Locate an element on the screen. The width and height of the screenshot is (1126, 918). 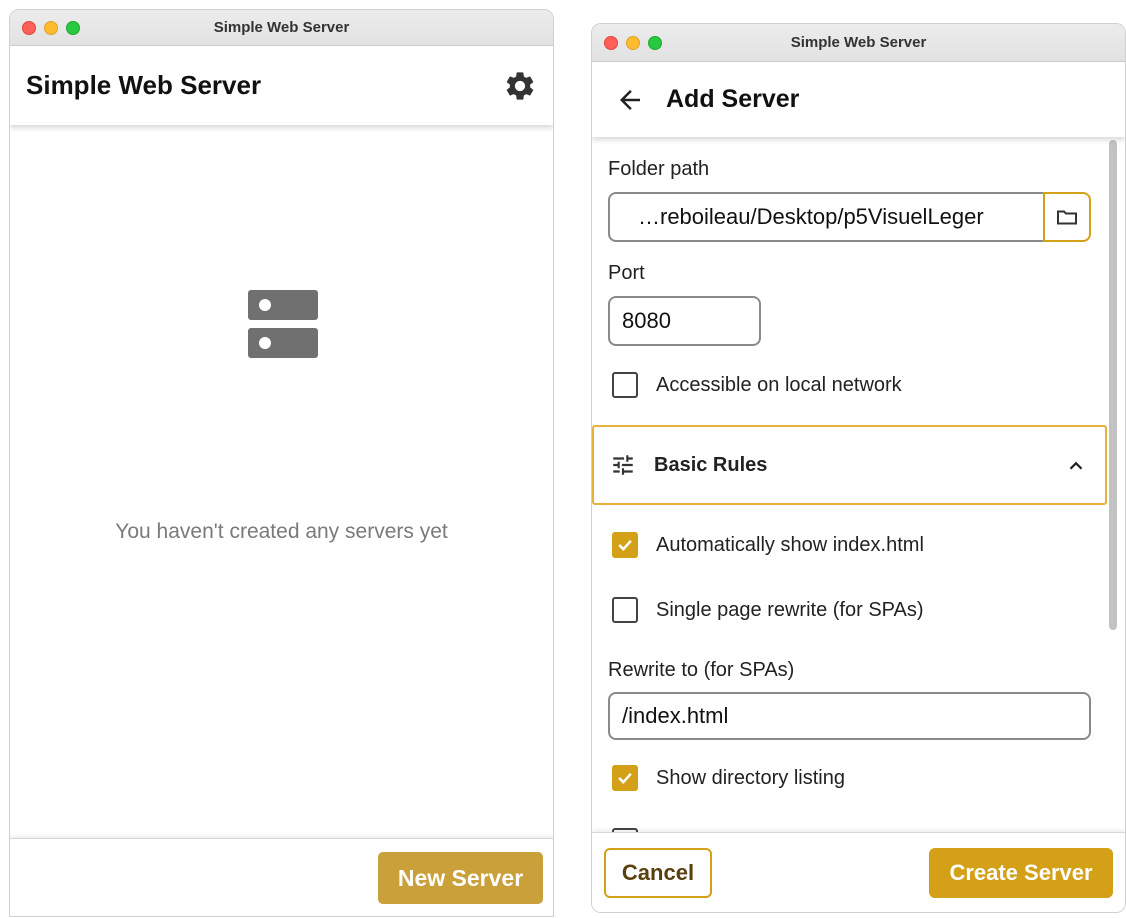
server-icon is located at coordinates (283, 324).